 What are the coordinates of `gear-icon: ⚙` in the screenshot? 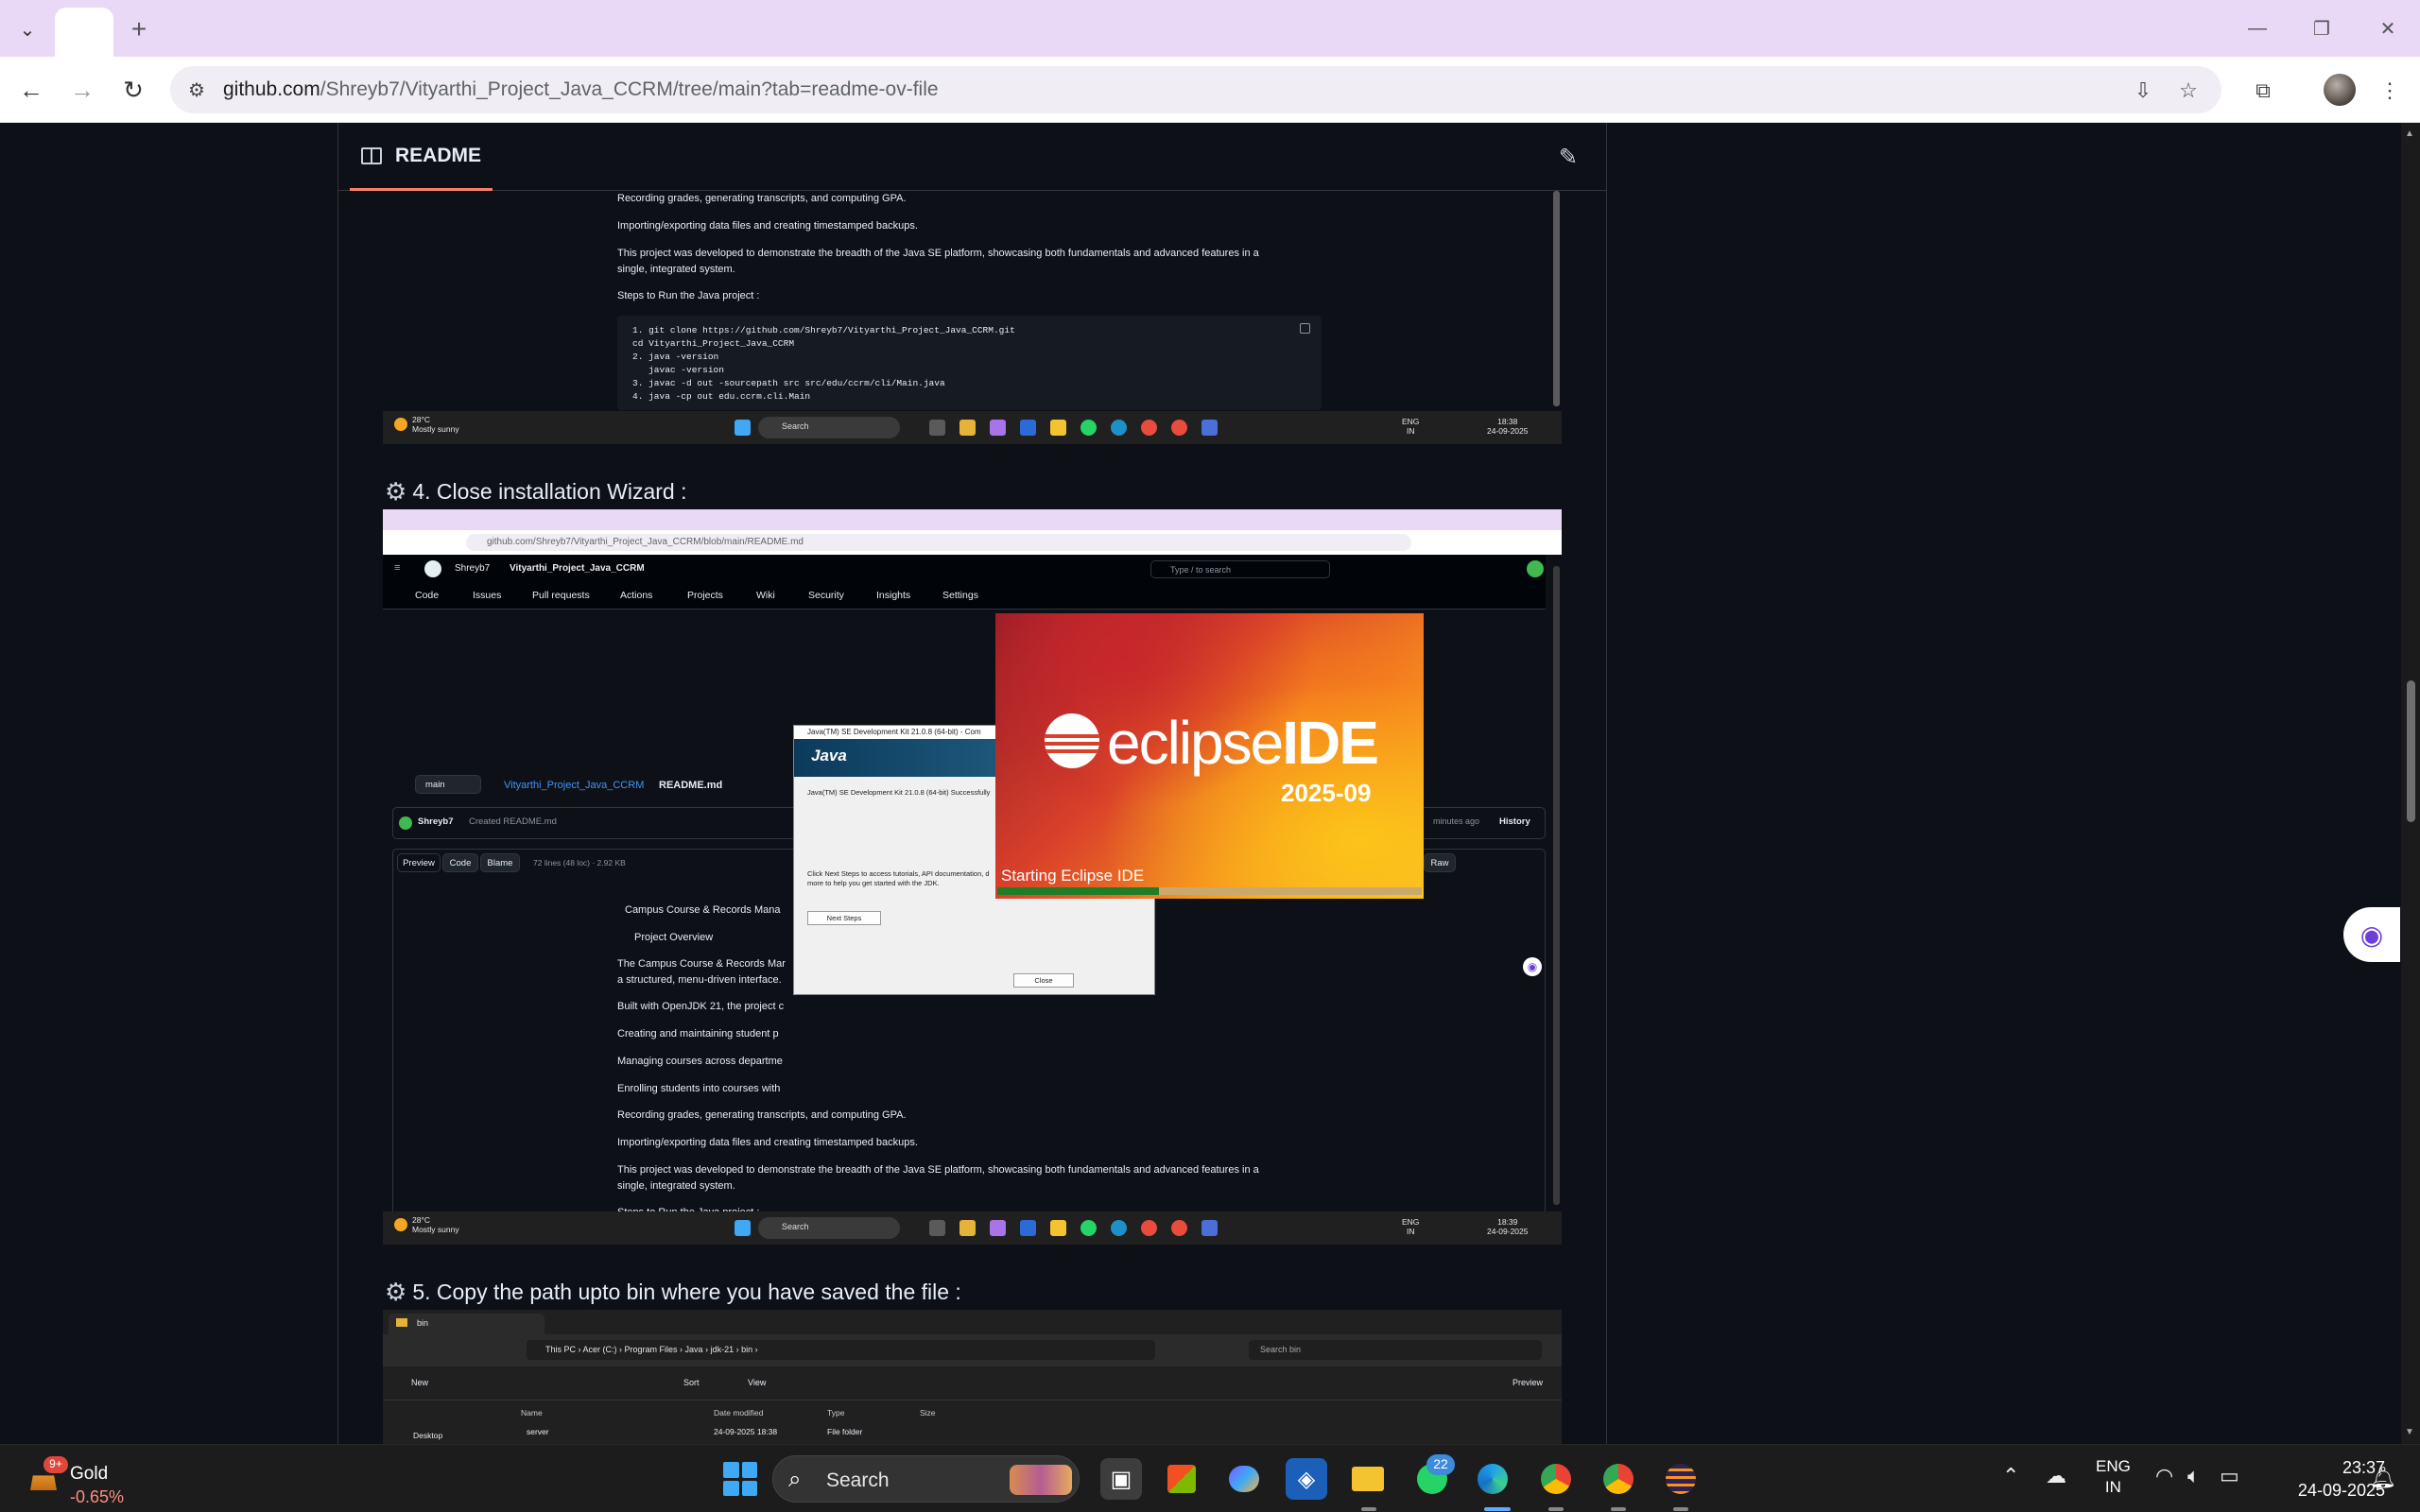 It's located at (396, 1292).